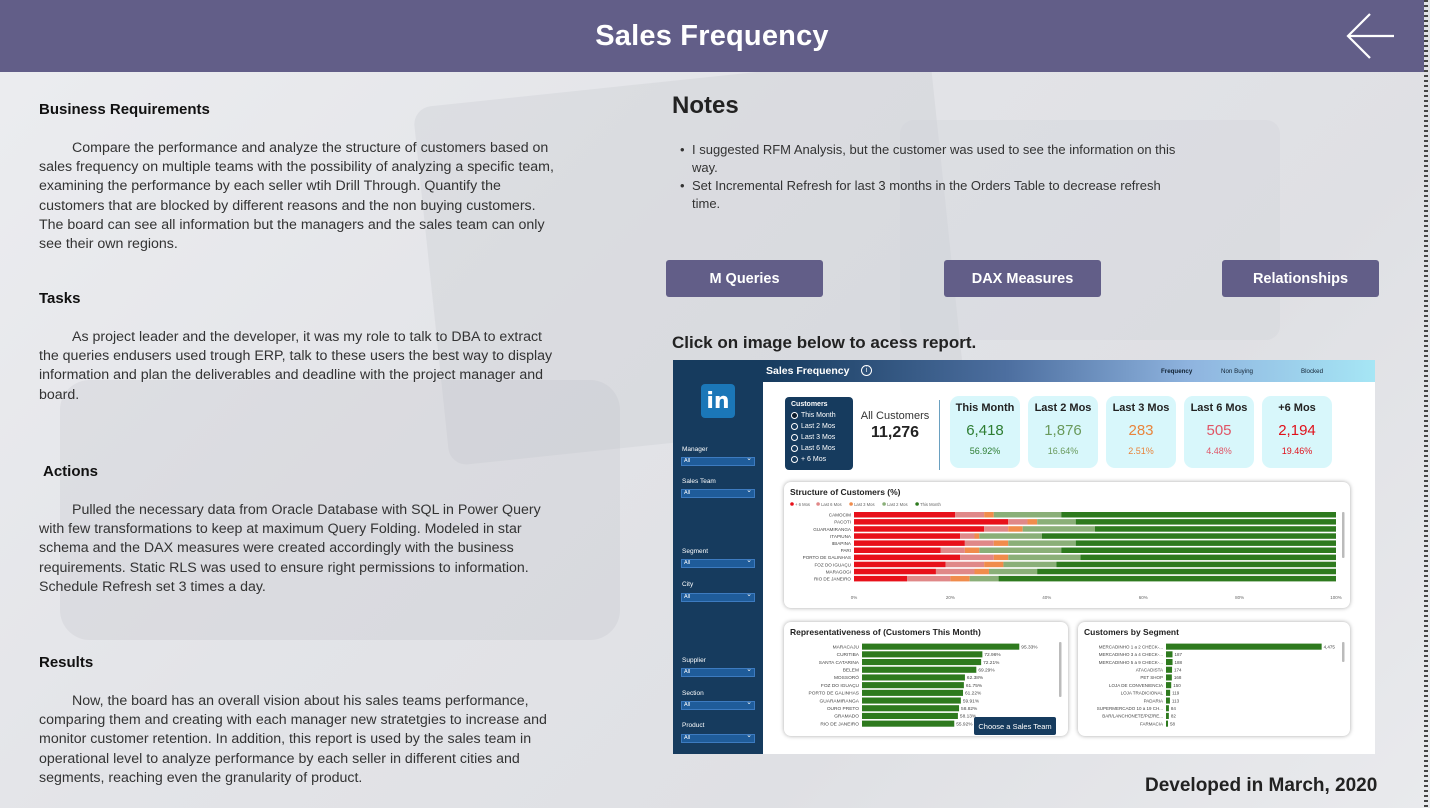 The image size is (1430, 808). What do you see at coordinates (71, 471) in the screenshot?
I see `actions-heading: Actions` at bounding box center [71, 471].